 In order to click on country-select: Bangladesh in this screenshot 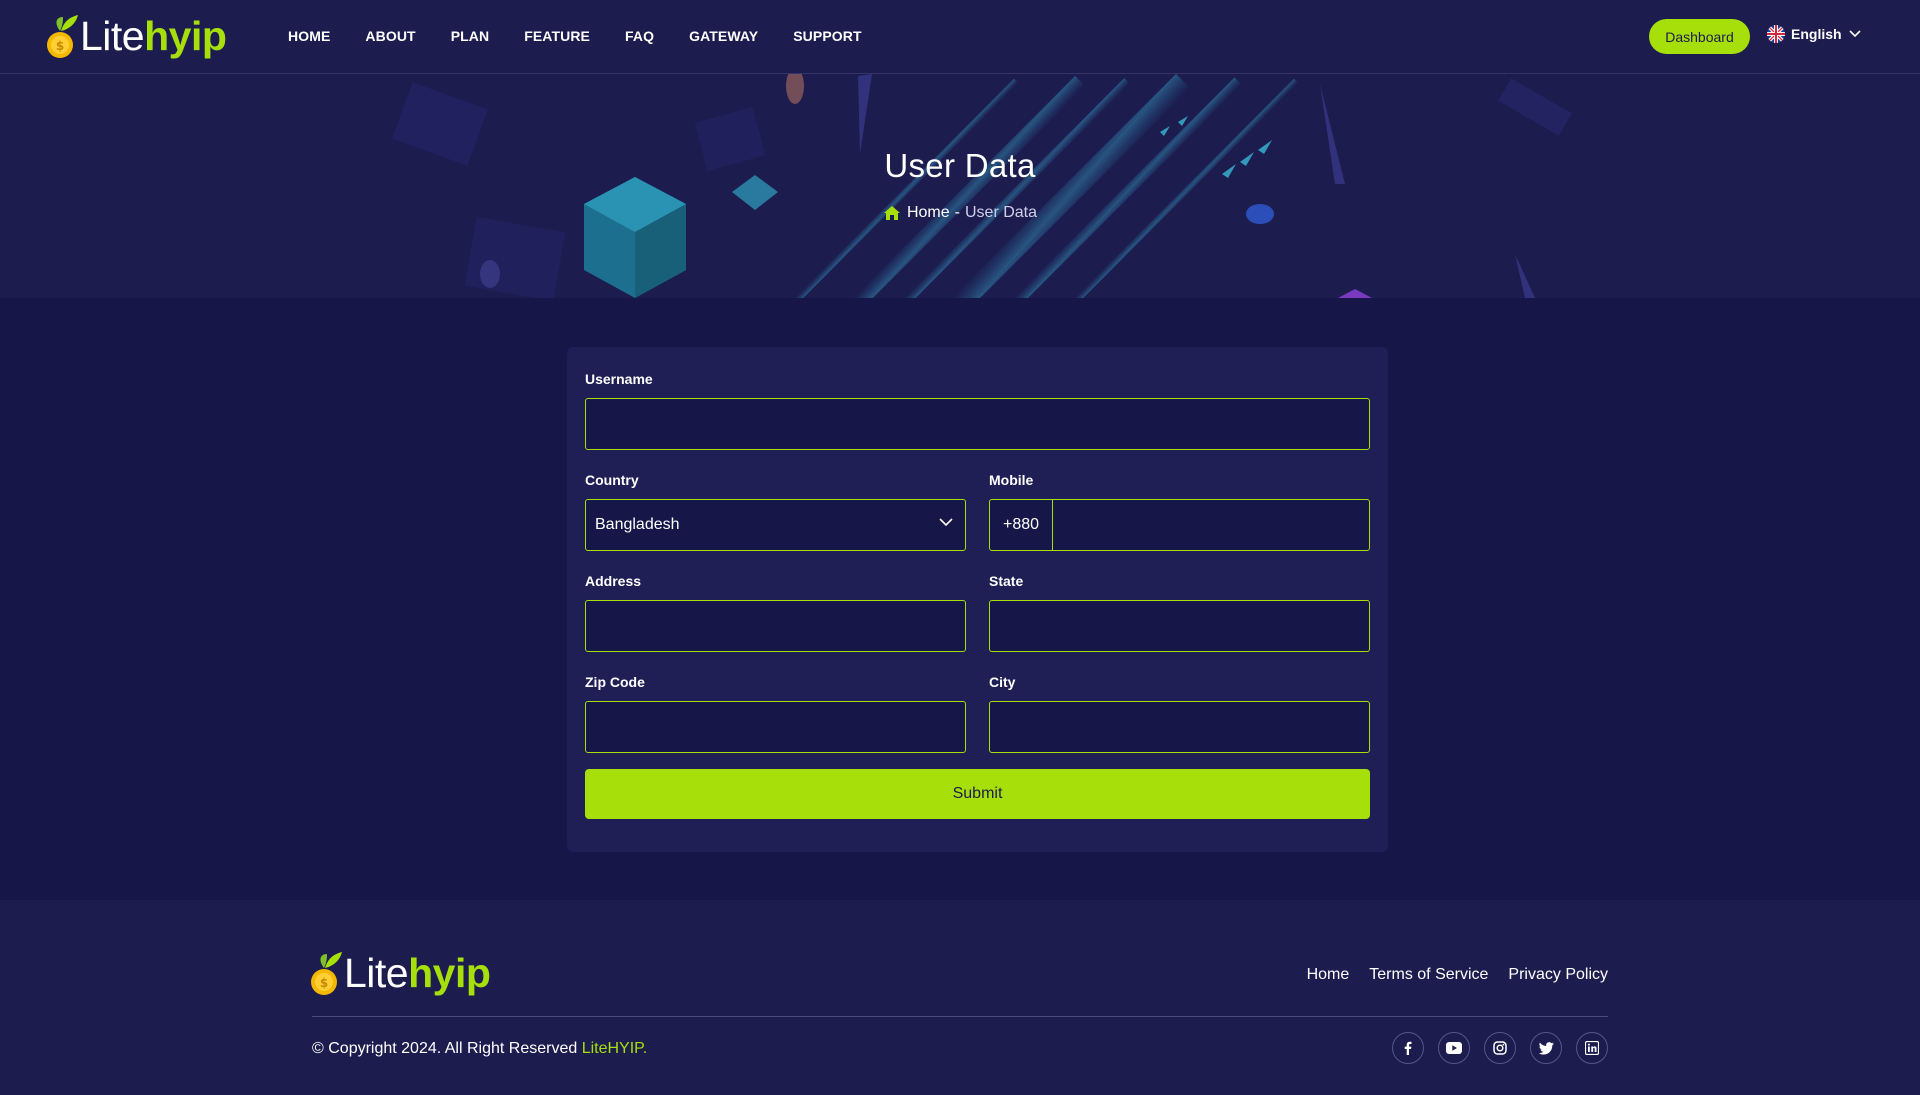, I will do `click(775, 525)`.